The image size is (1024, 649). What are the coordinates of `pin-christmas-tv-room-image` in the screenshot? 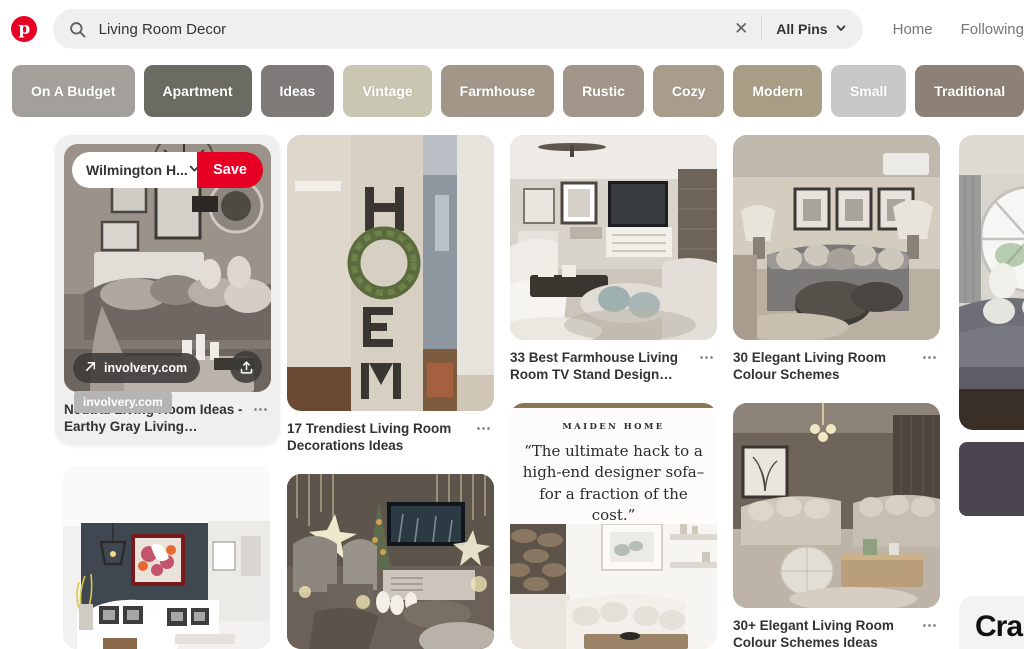 It's located at (390, 561).